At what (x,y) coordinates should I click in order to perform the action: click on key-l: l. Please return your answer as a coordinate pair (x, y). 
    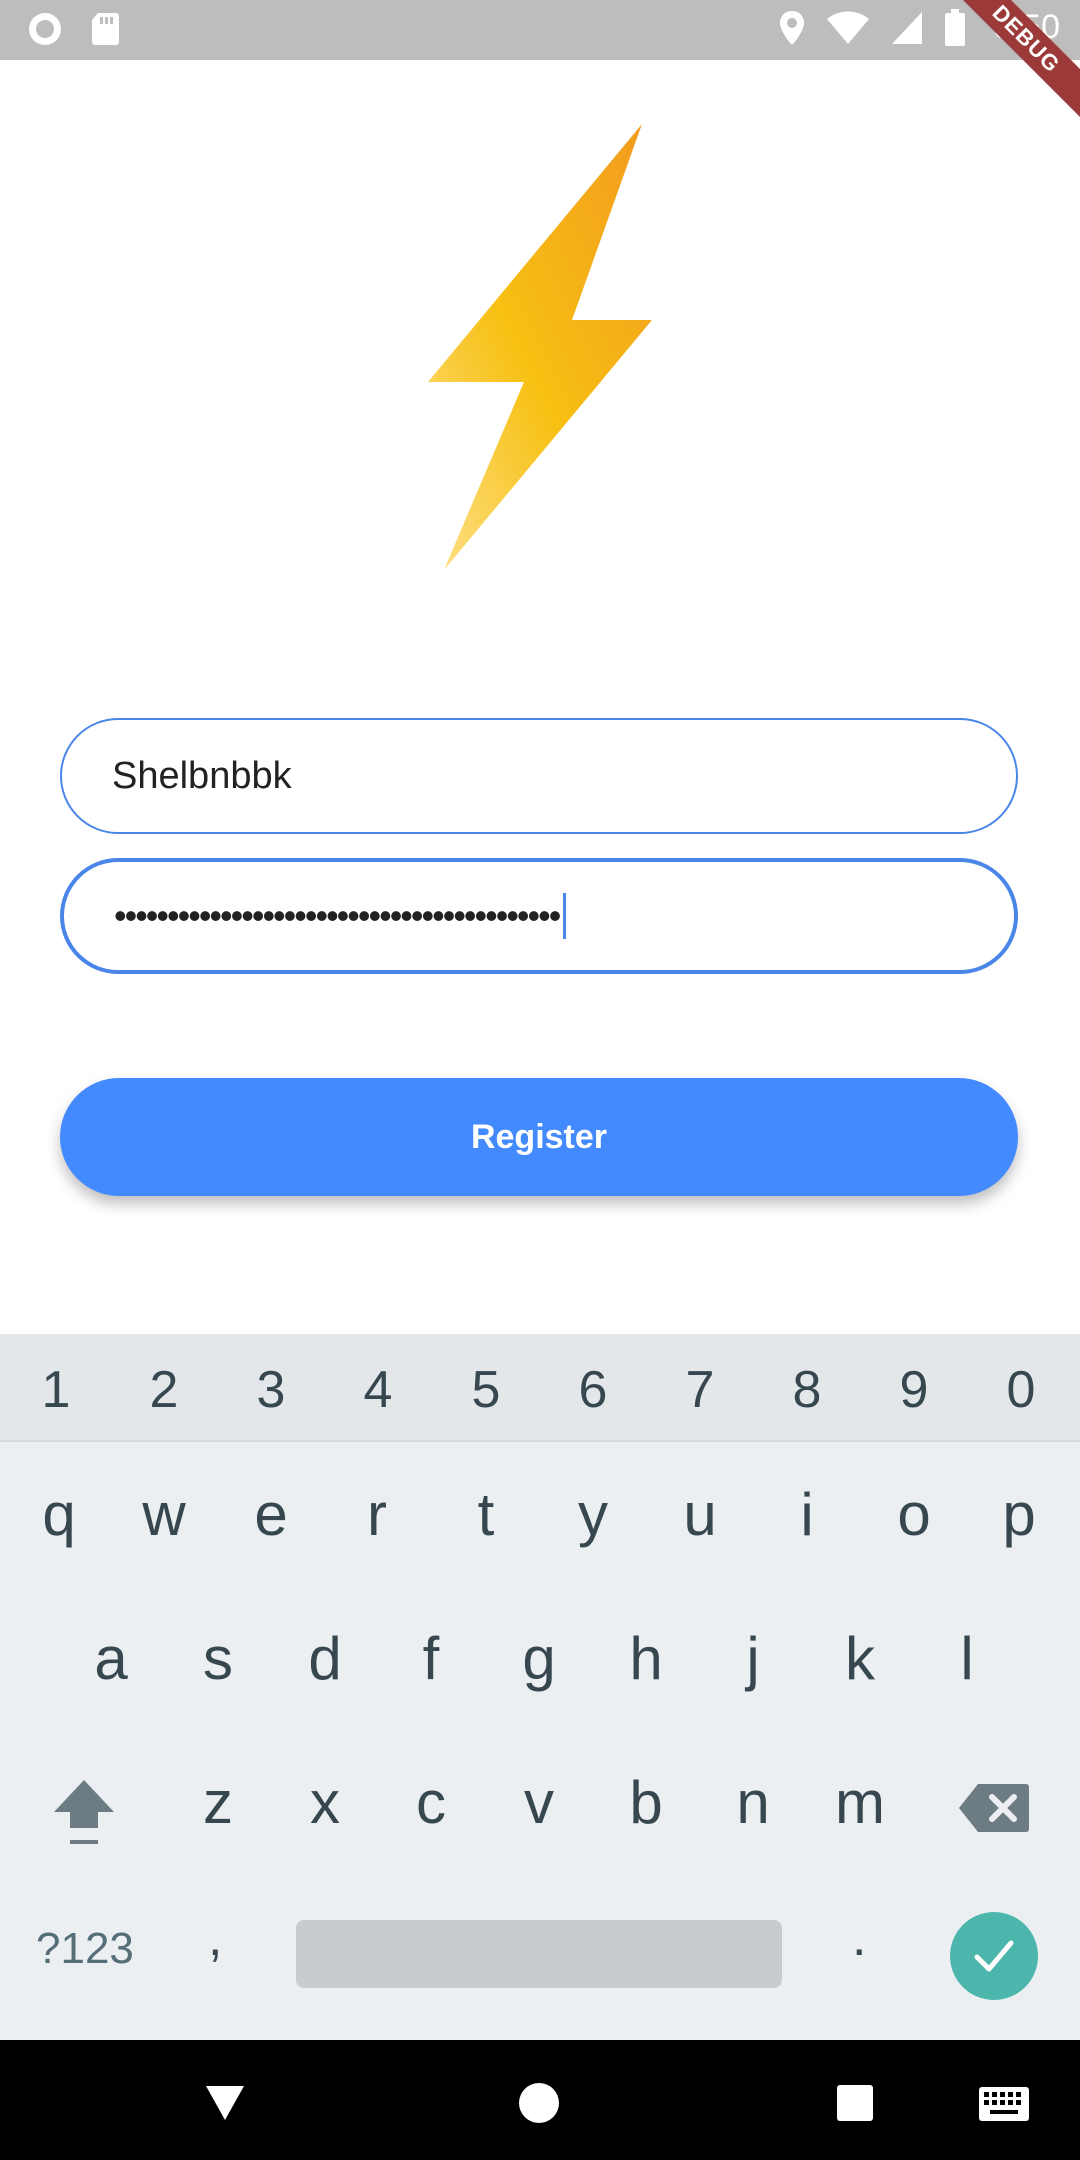
    Looking at the image, I should click on (967, 1658).